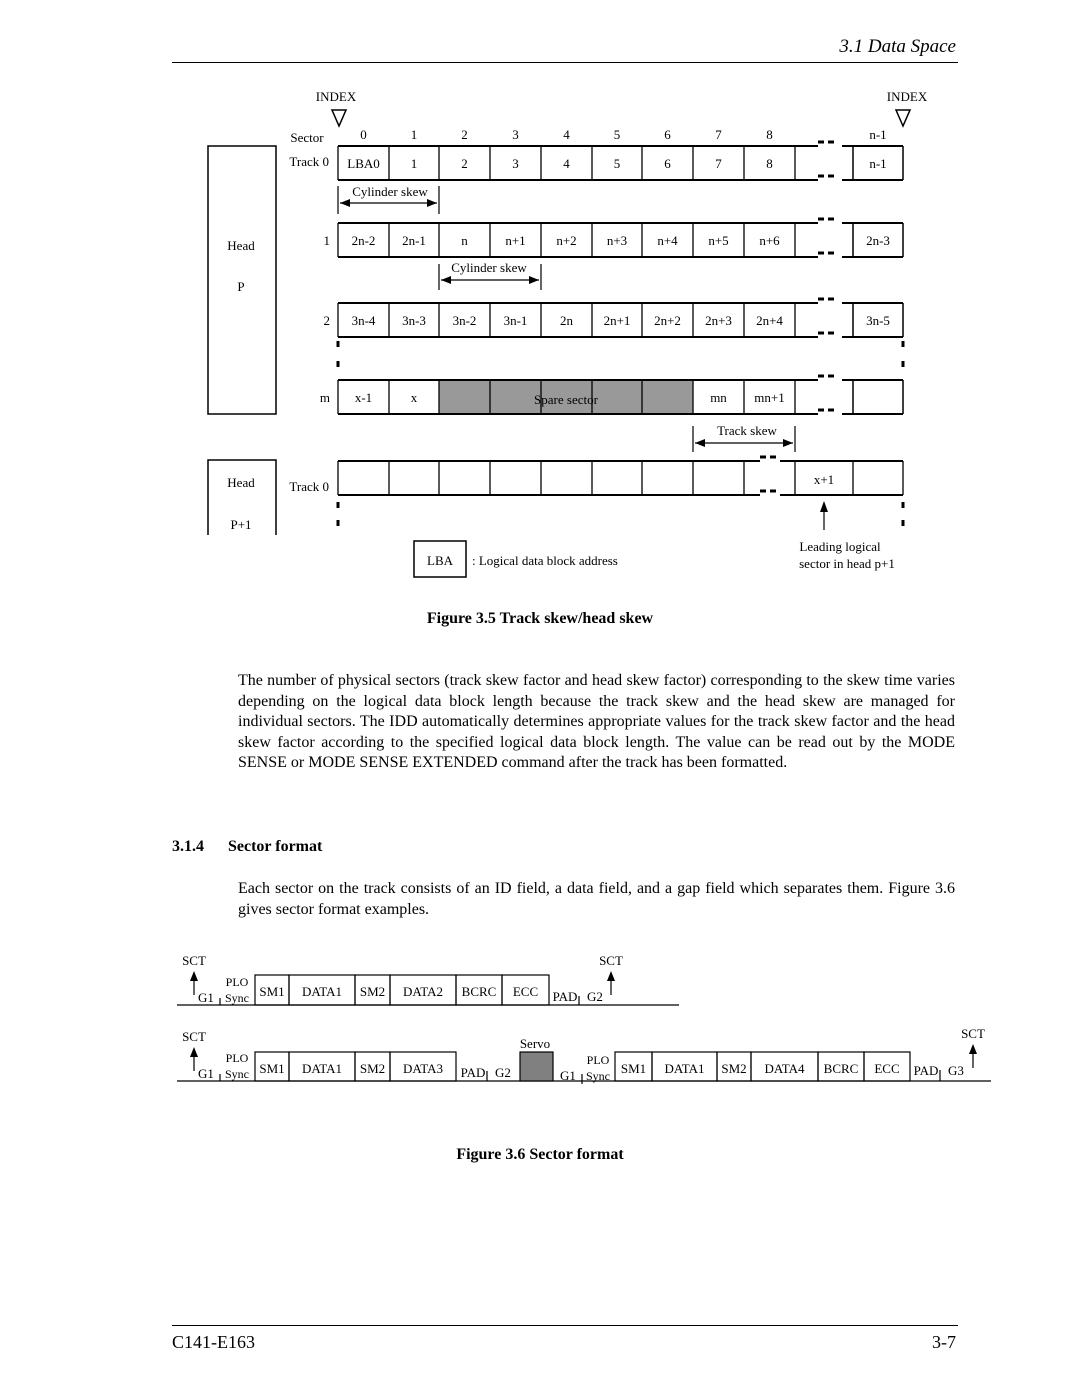 Image resolution: width=1080 pixels, height=1397 pixels. Describe the element at coordinates (769, 240) in the screenshot. I see `sector-cell: n+6` at that location.